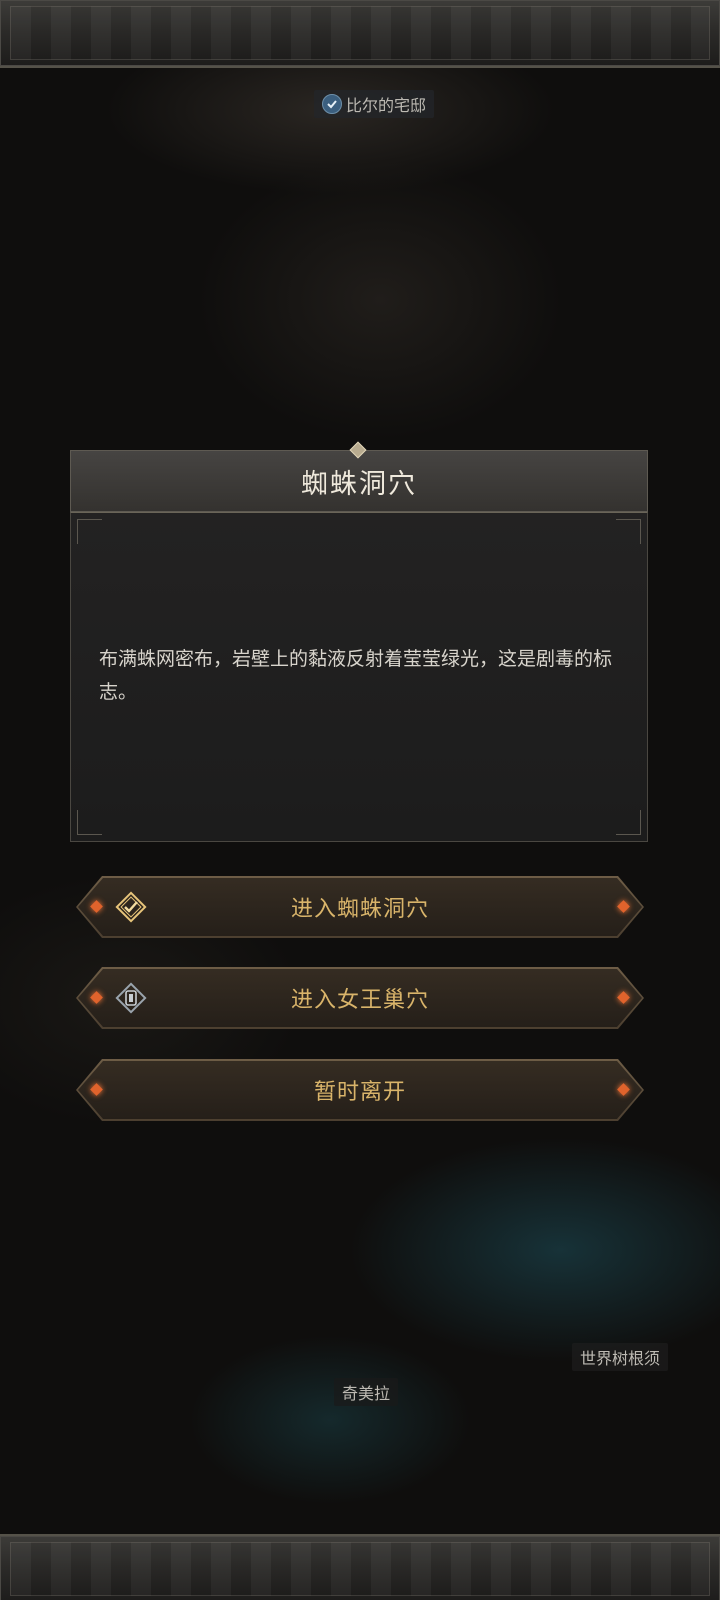  Describe the element at coordinates (131, 907) in the screenshot. I see `diamond-check-icon` at that location.